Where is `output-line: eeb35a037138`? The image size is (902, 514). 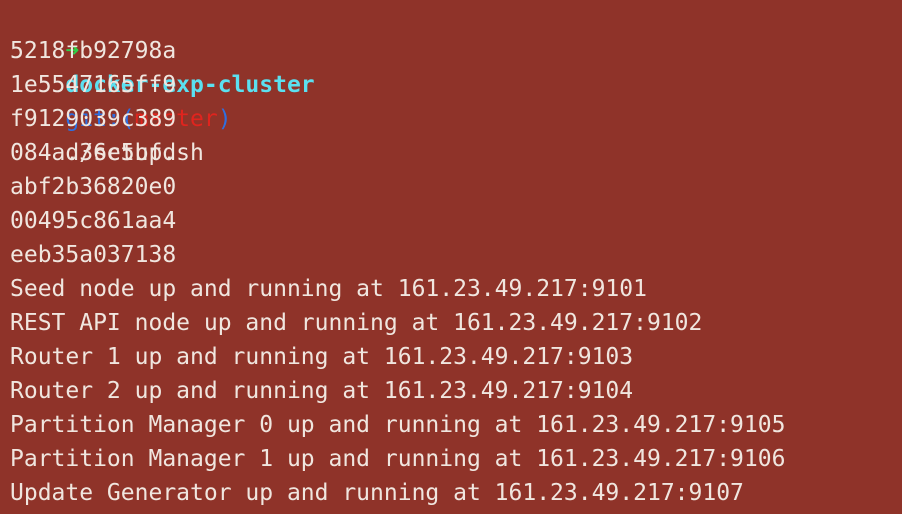
output-line: eeb35a037138 is located at coordinates (93, 255).